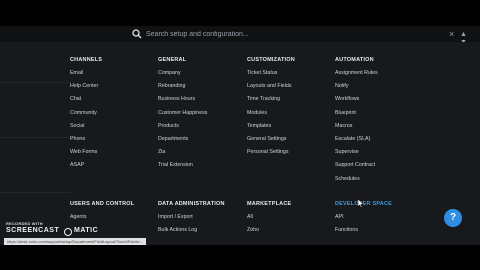 This screenshot has height=270, width=480. What do you see at coordinates (271, 129) in the screenshot?
I see `menu-item-templates: Templates` at bounding box center [271, 129].